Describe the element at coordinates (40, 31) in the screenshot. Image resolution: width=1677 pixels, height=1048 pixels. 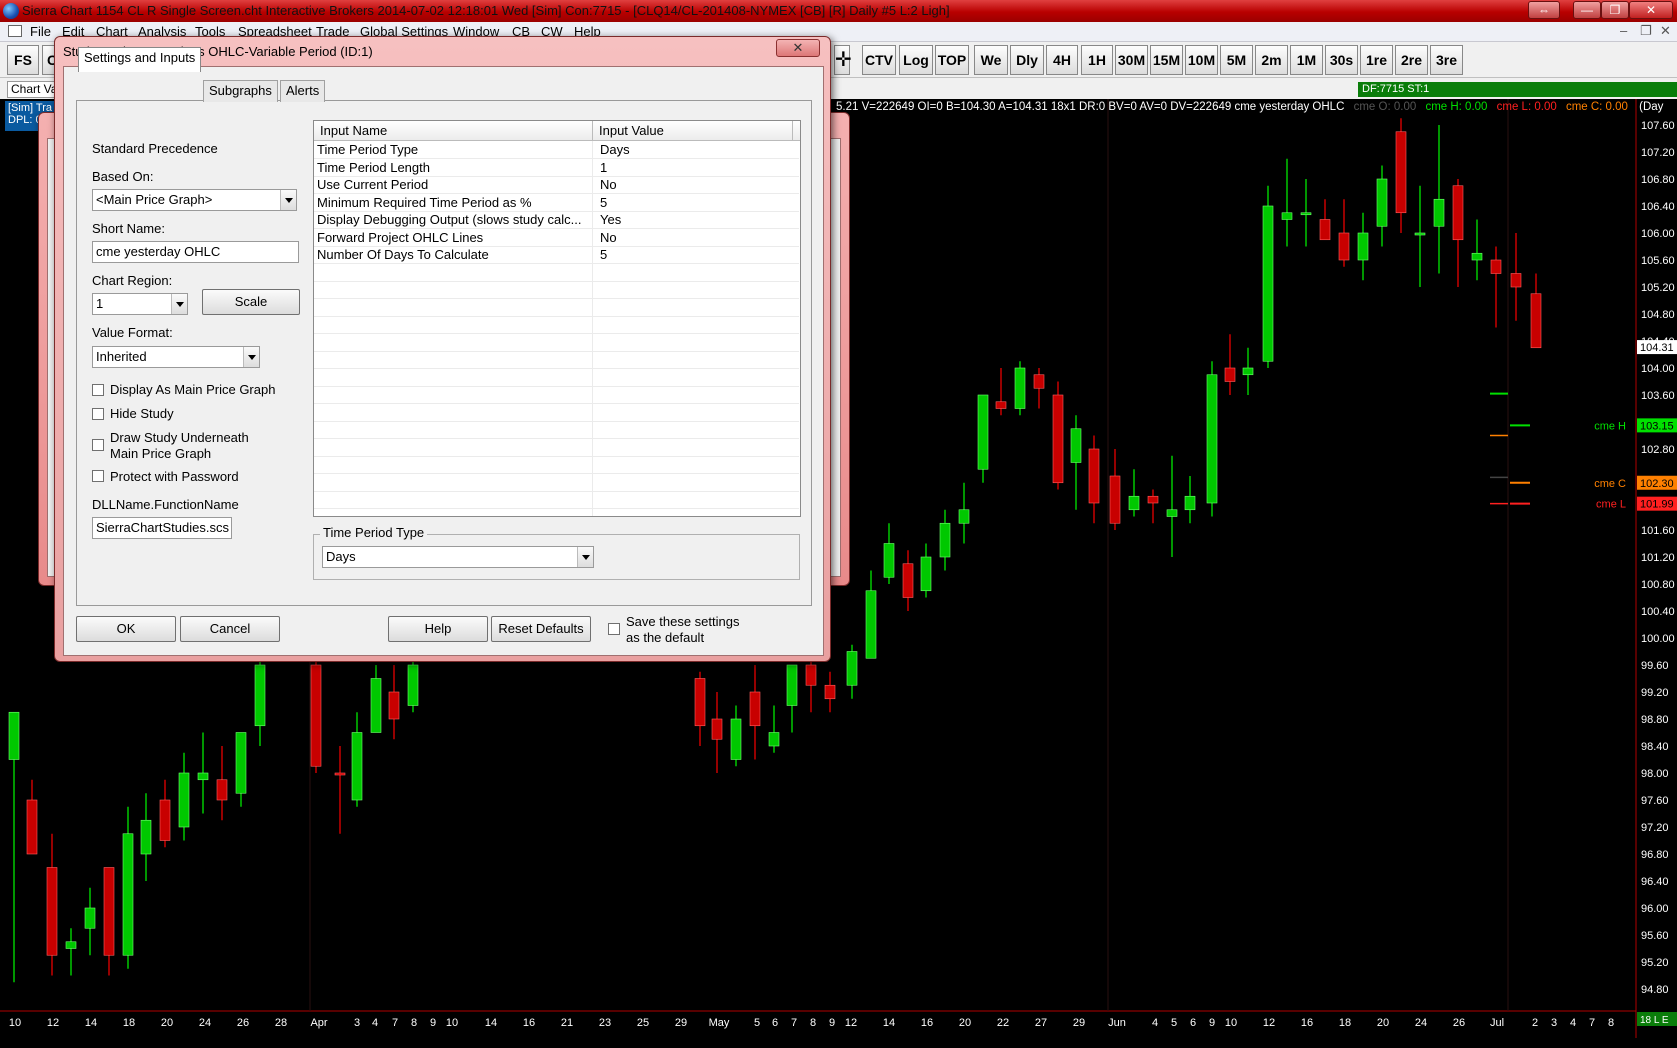
I see `menu-file: File` at that location.